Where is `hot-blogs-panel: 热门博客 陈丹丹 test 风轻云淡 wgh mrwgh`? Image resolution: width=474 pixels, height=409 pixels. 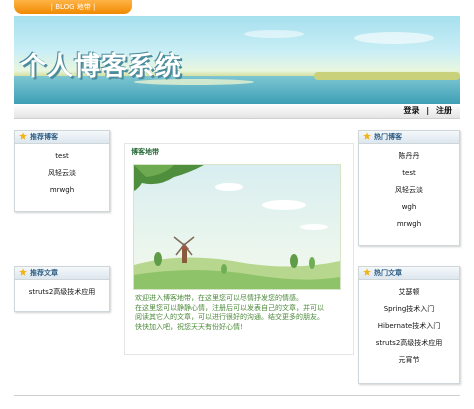
hot-blogs-panel: 热门博客 陈丹丹 test 风轻云淡 wgh mrwgh is located at coordinates (409, 188).